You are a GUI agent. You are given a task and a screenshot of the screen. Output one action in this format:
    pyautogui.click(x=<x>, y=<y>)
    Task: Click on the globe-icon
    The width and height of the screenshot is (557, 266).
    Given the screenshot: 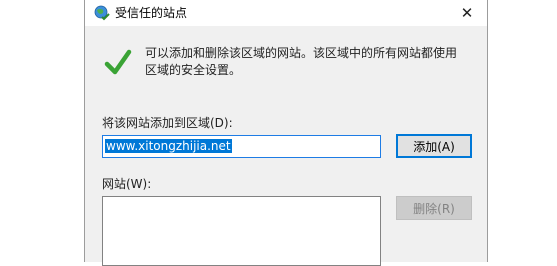 What is the action you would take?
    pyautogui.click(x=102, y=13)
    